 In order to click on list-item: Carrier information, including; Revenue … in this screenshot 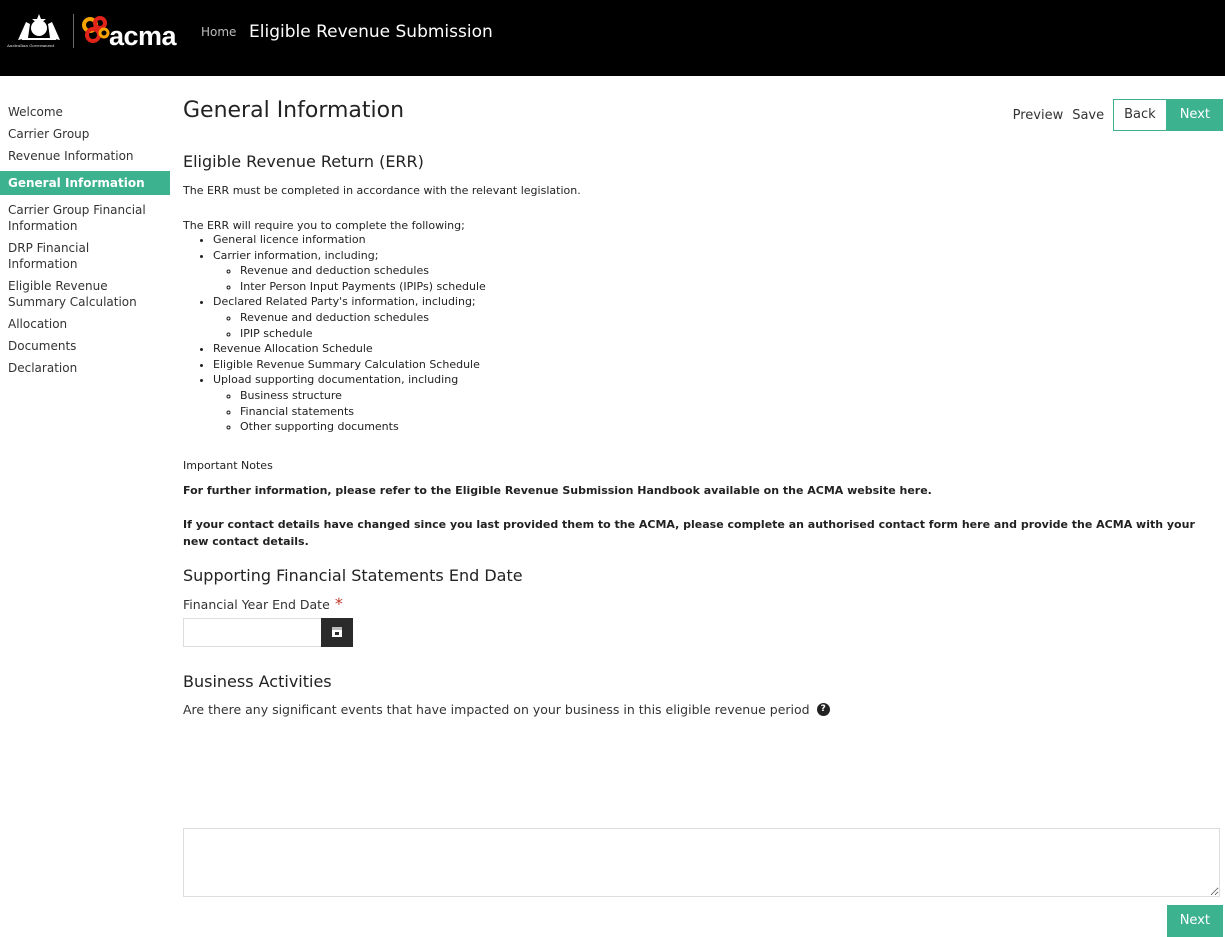, I will do `click(716, 271)`.